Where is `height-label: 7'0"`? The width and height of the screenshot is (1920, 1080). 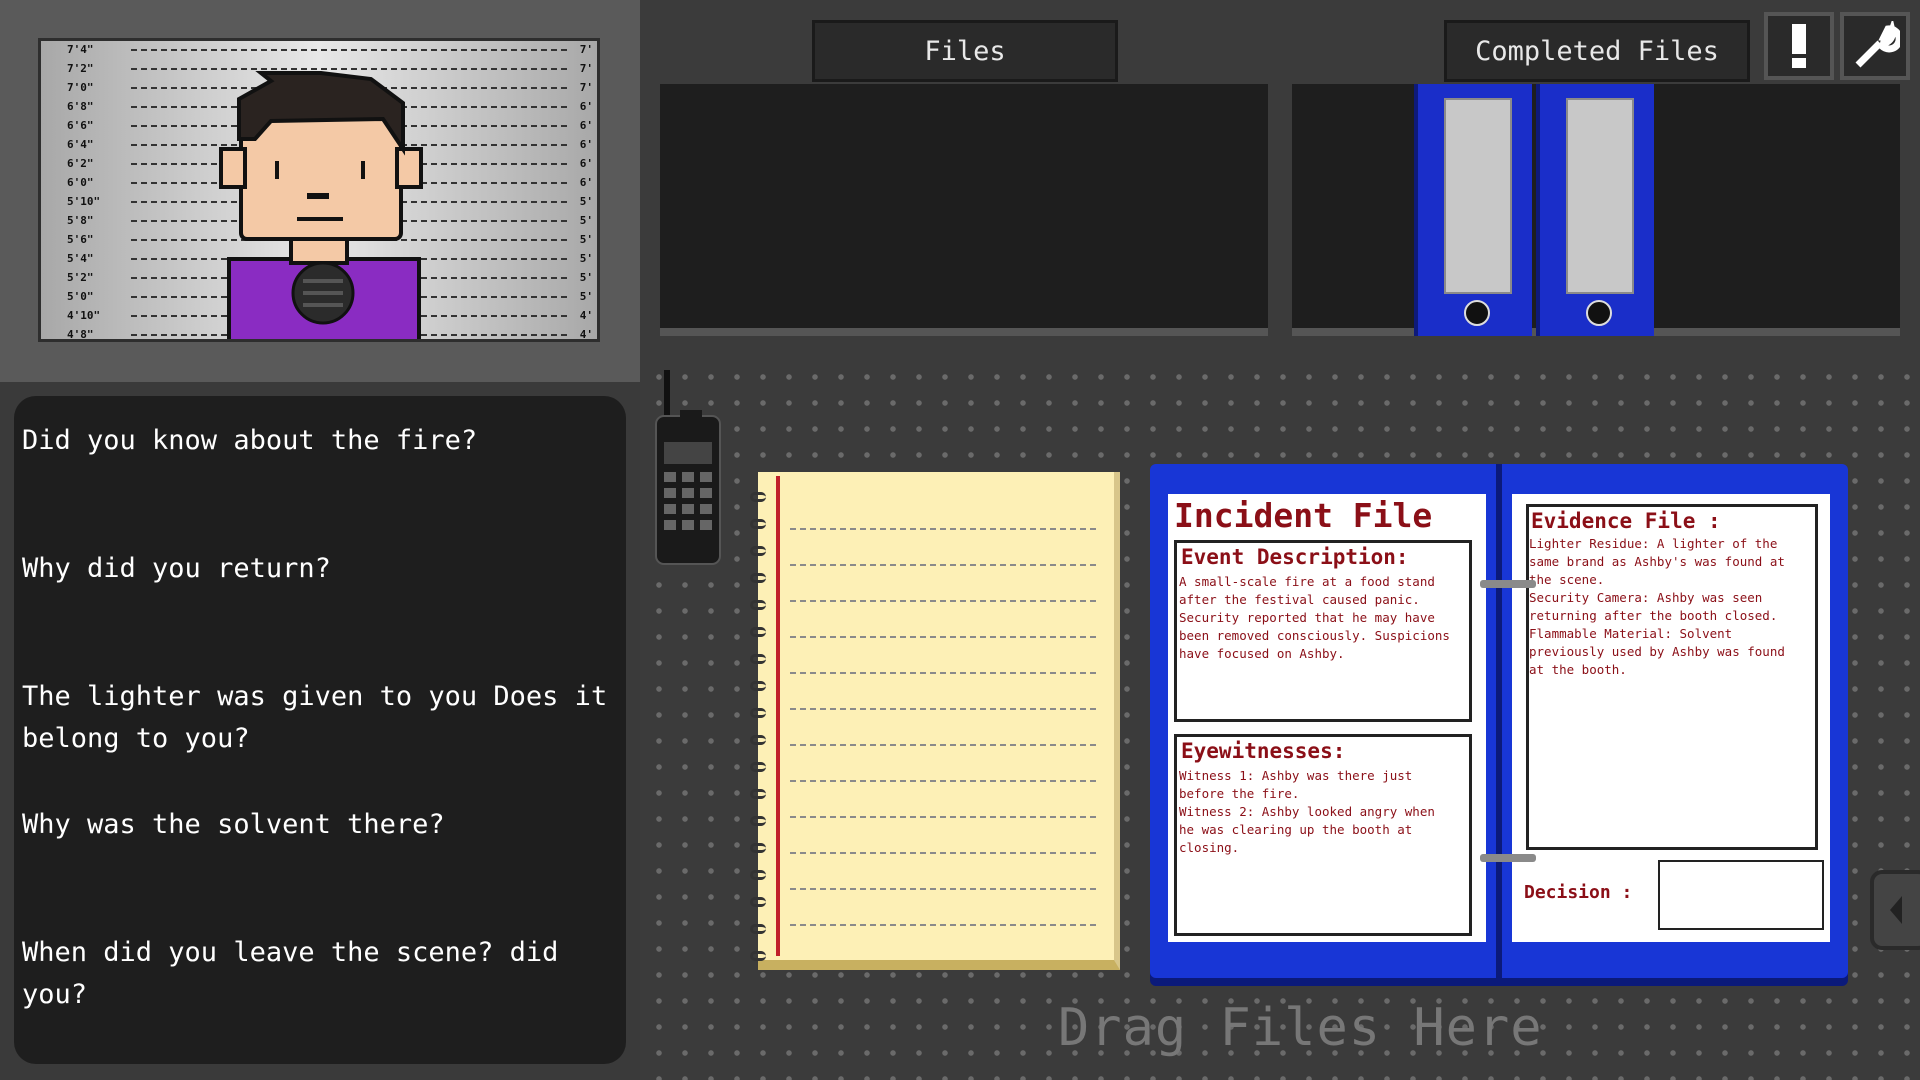 height-label: 7'0" is located at coordinates (80, 87).